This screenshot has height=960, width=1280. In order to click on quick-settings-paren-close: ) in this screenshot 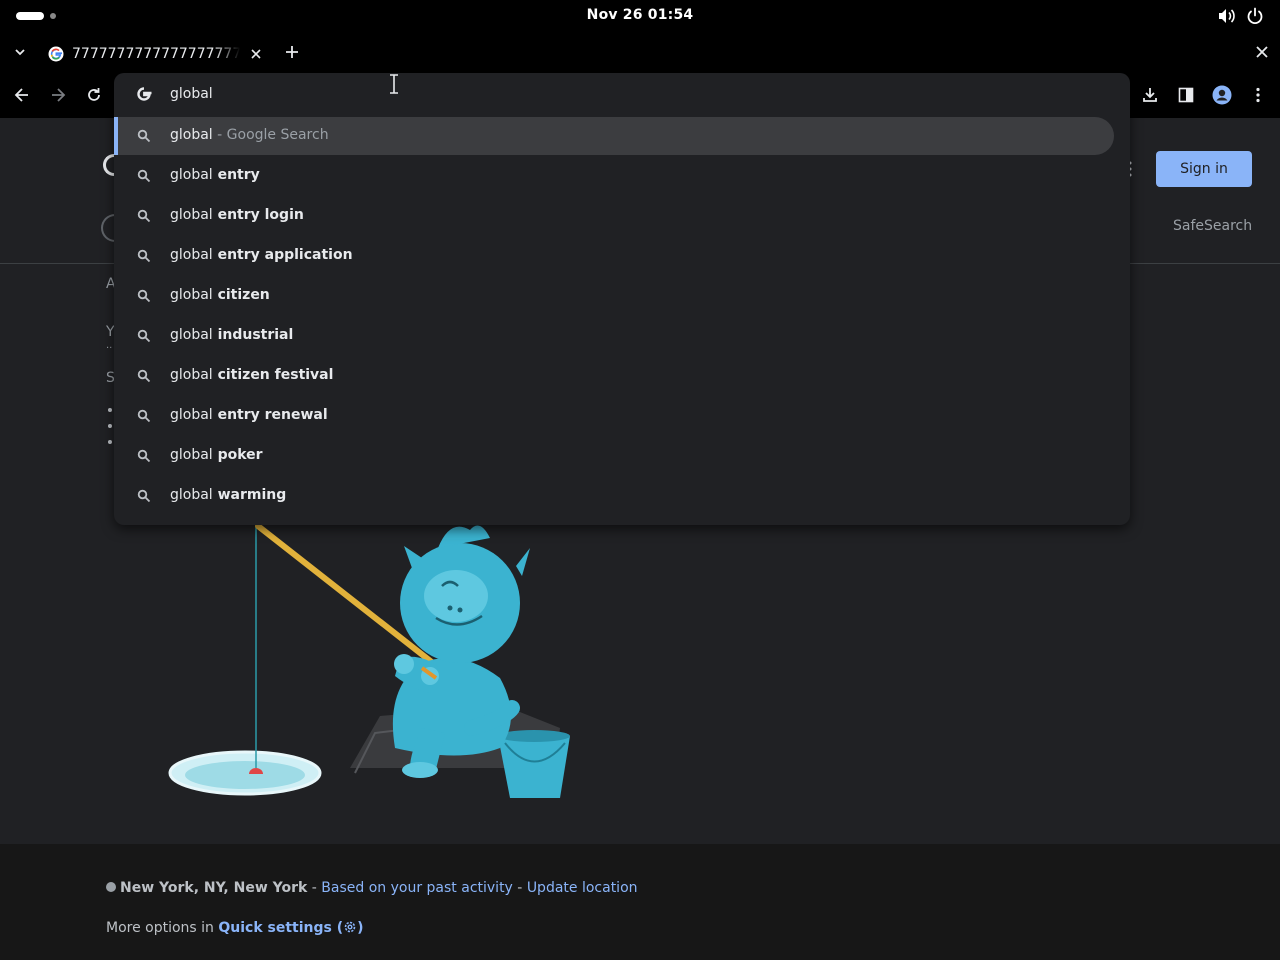, I will do `click(360, 928)`.